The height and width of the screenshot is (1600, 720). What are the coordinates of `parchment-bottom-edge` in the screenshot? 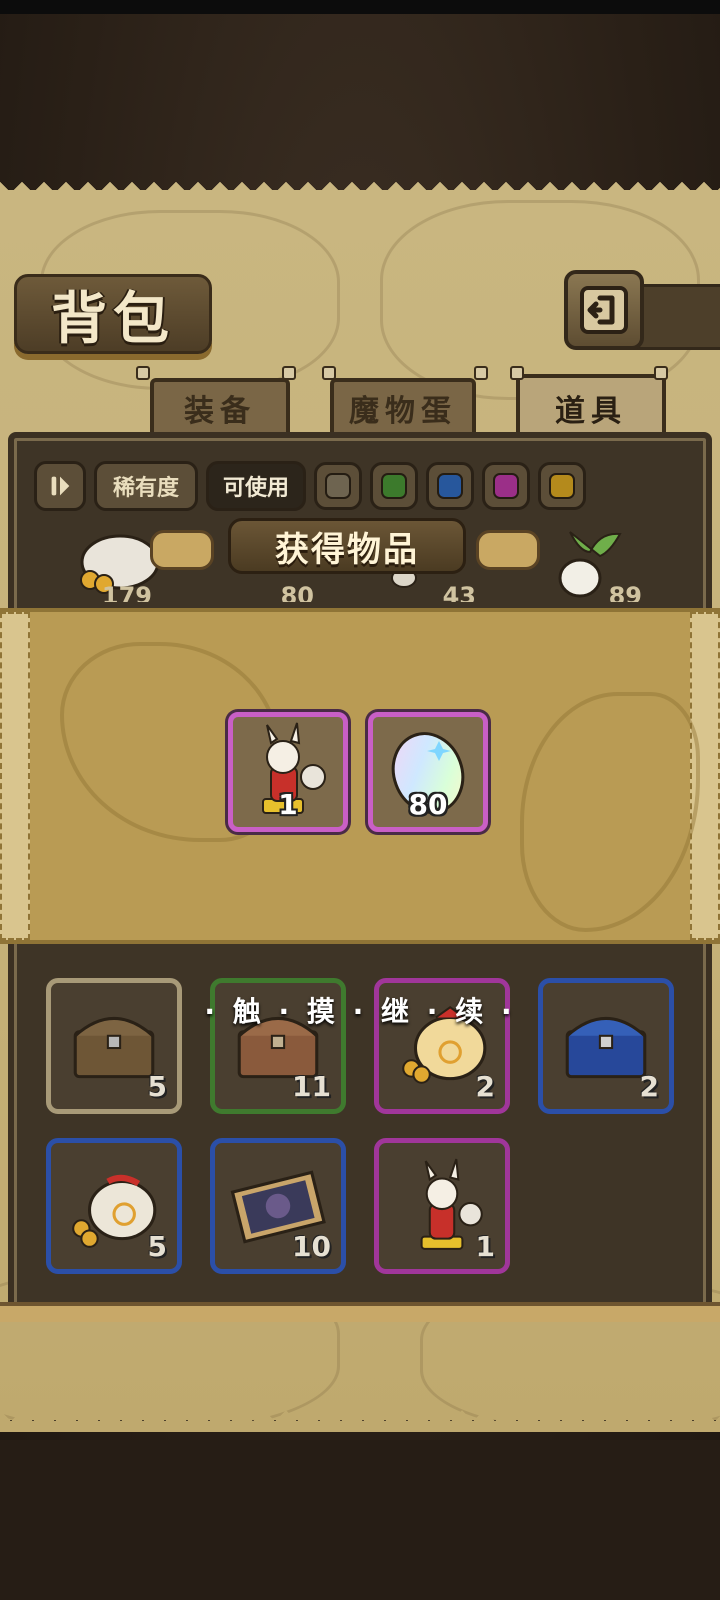 It's located at (360, 1421).